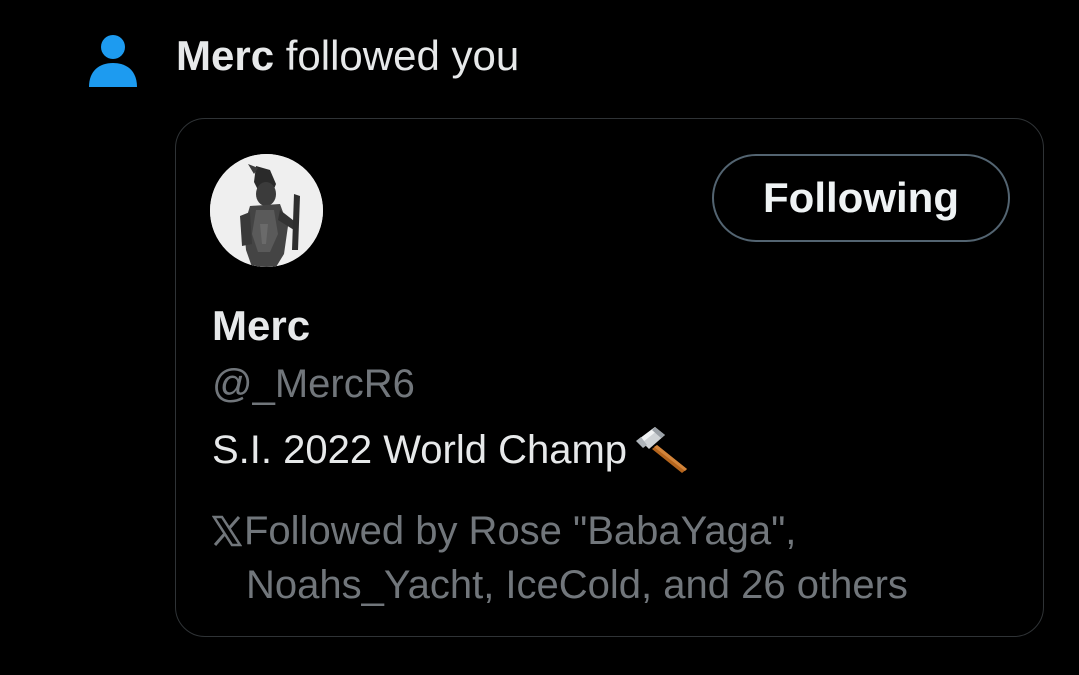 The width and height of the screenshot is (1079, 675). I want to click on followed-by-line2: Noahs_Yacht, IceCold, and 26 others, so click(577, 585).